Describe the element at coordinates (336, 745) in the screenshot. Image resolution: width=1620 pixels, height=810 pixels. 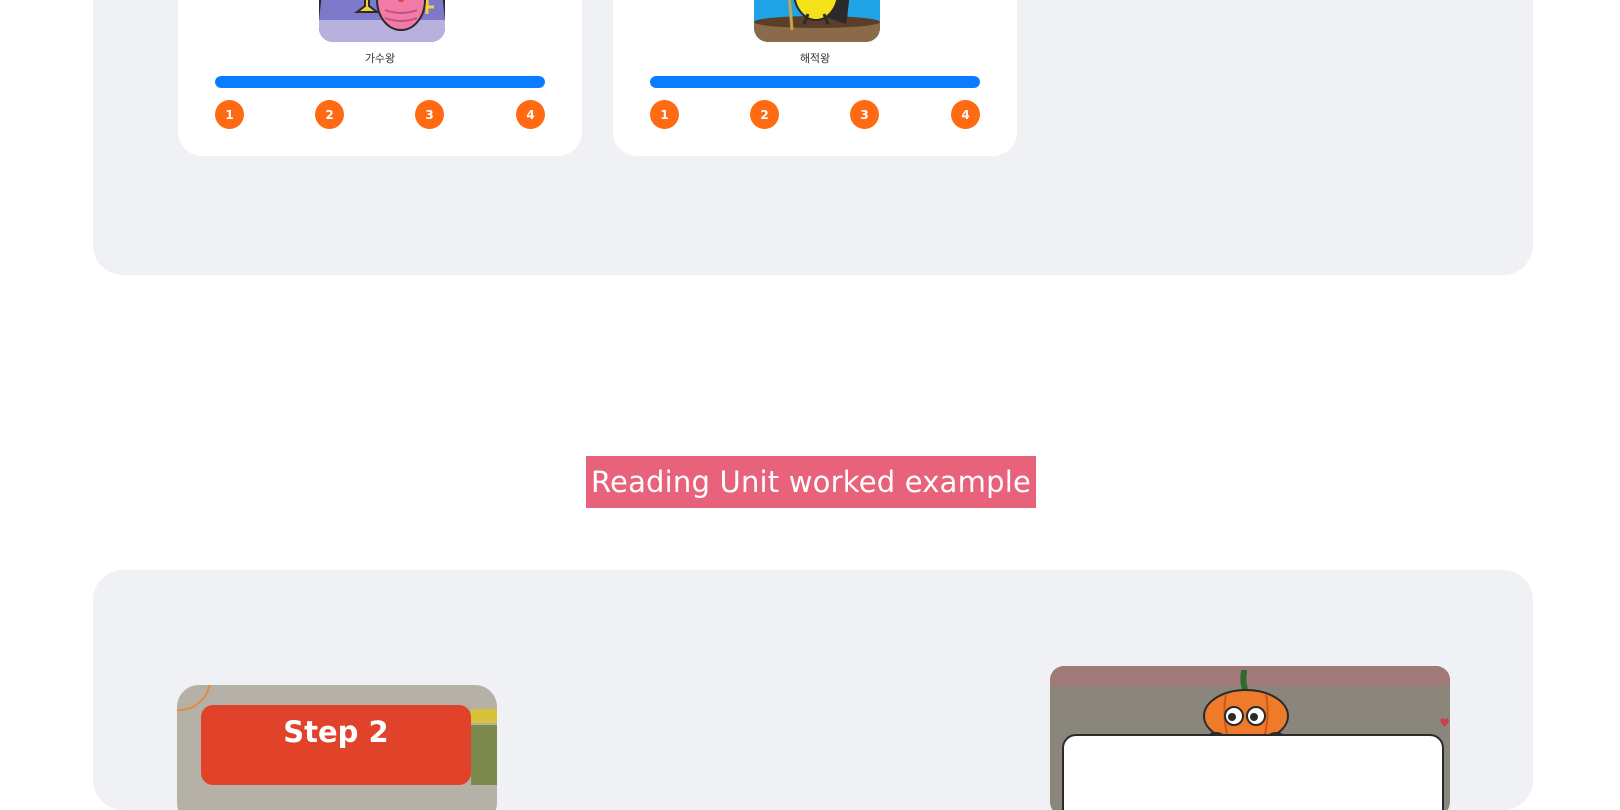
I see `step-banner: Step 2` at that location.